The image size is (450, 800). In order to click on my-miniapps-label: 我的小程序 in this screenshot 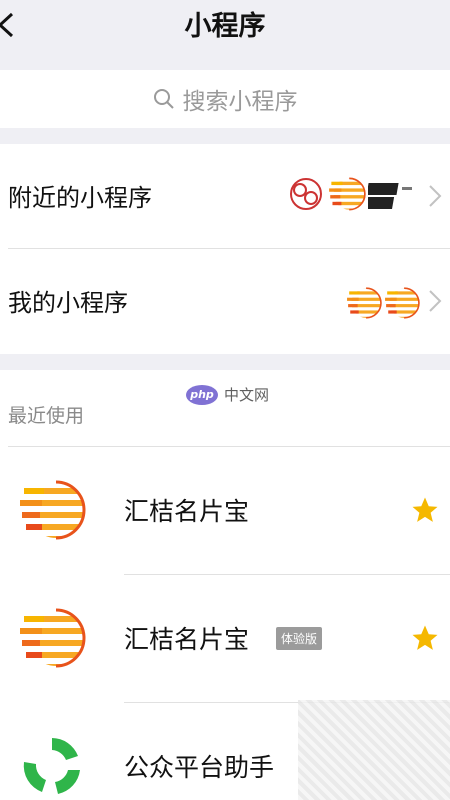, I will do `click(68, 303)`.